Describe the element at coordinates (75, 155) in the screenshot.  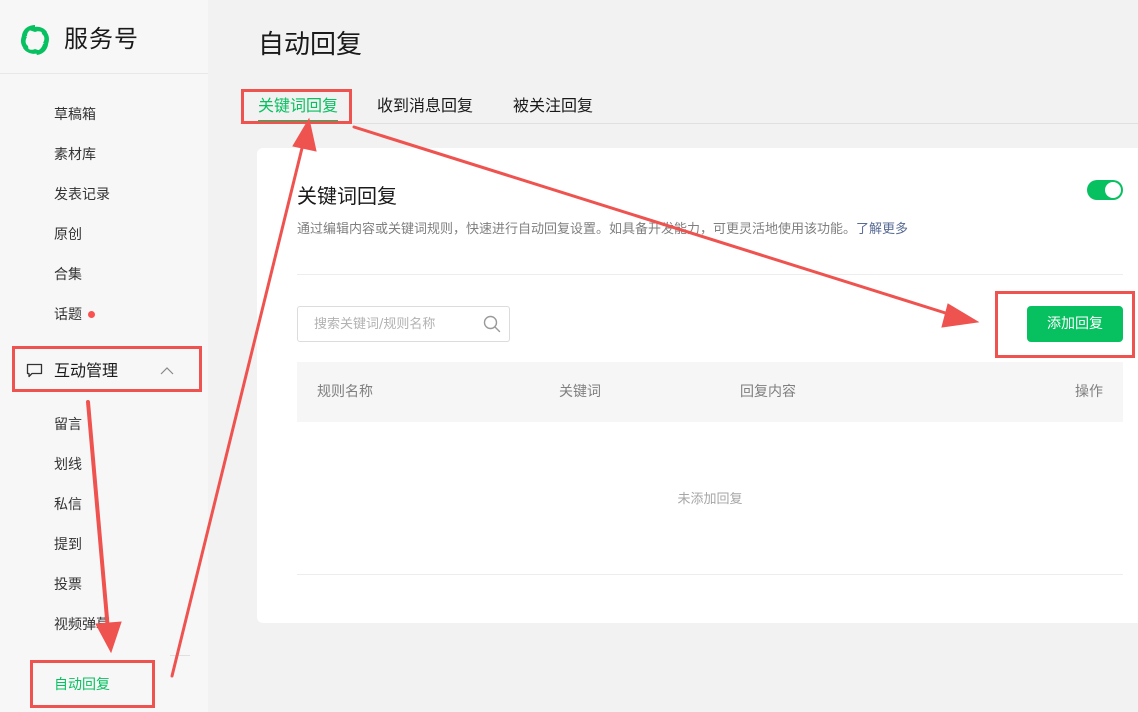
I see `sidebar-item-materials: 素材库` at that location.